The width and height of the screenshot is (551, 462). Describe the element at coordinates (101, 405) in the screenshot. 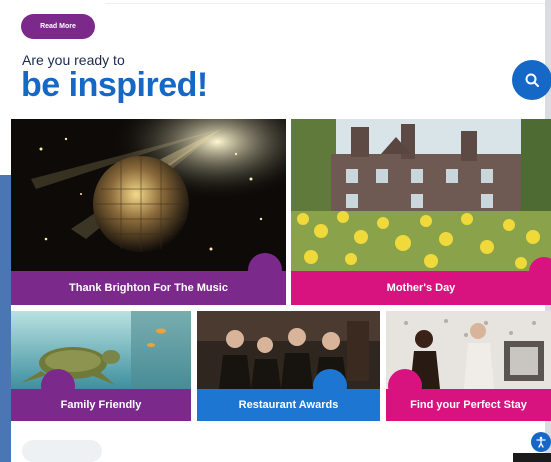

I see `tile-label: Family Friendly` at that location.